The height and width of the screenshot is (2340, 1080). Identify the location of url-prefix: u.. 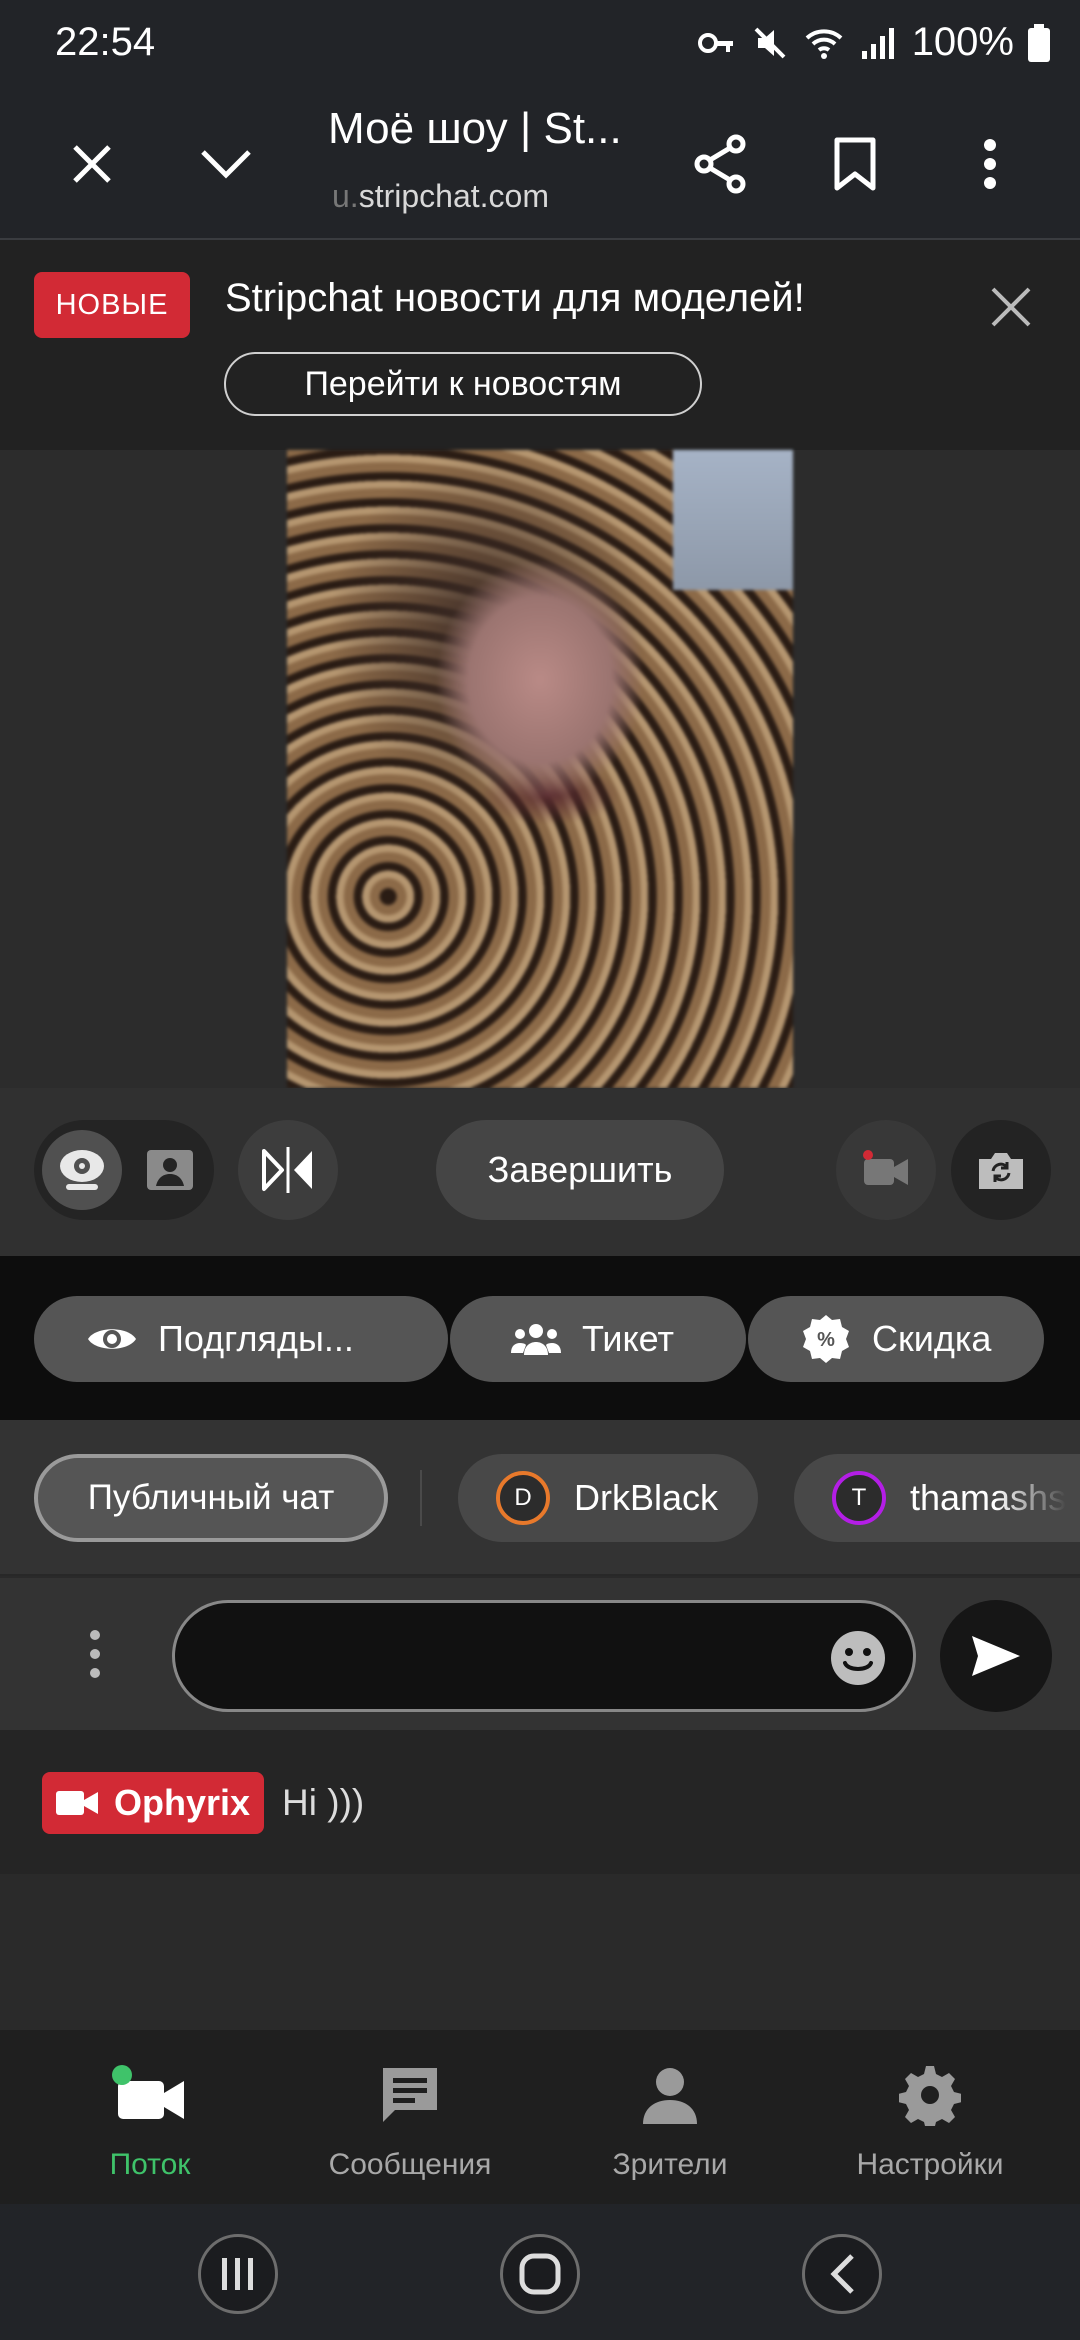
(345, 196).